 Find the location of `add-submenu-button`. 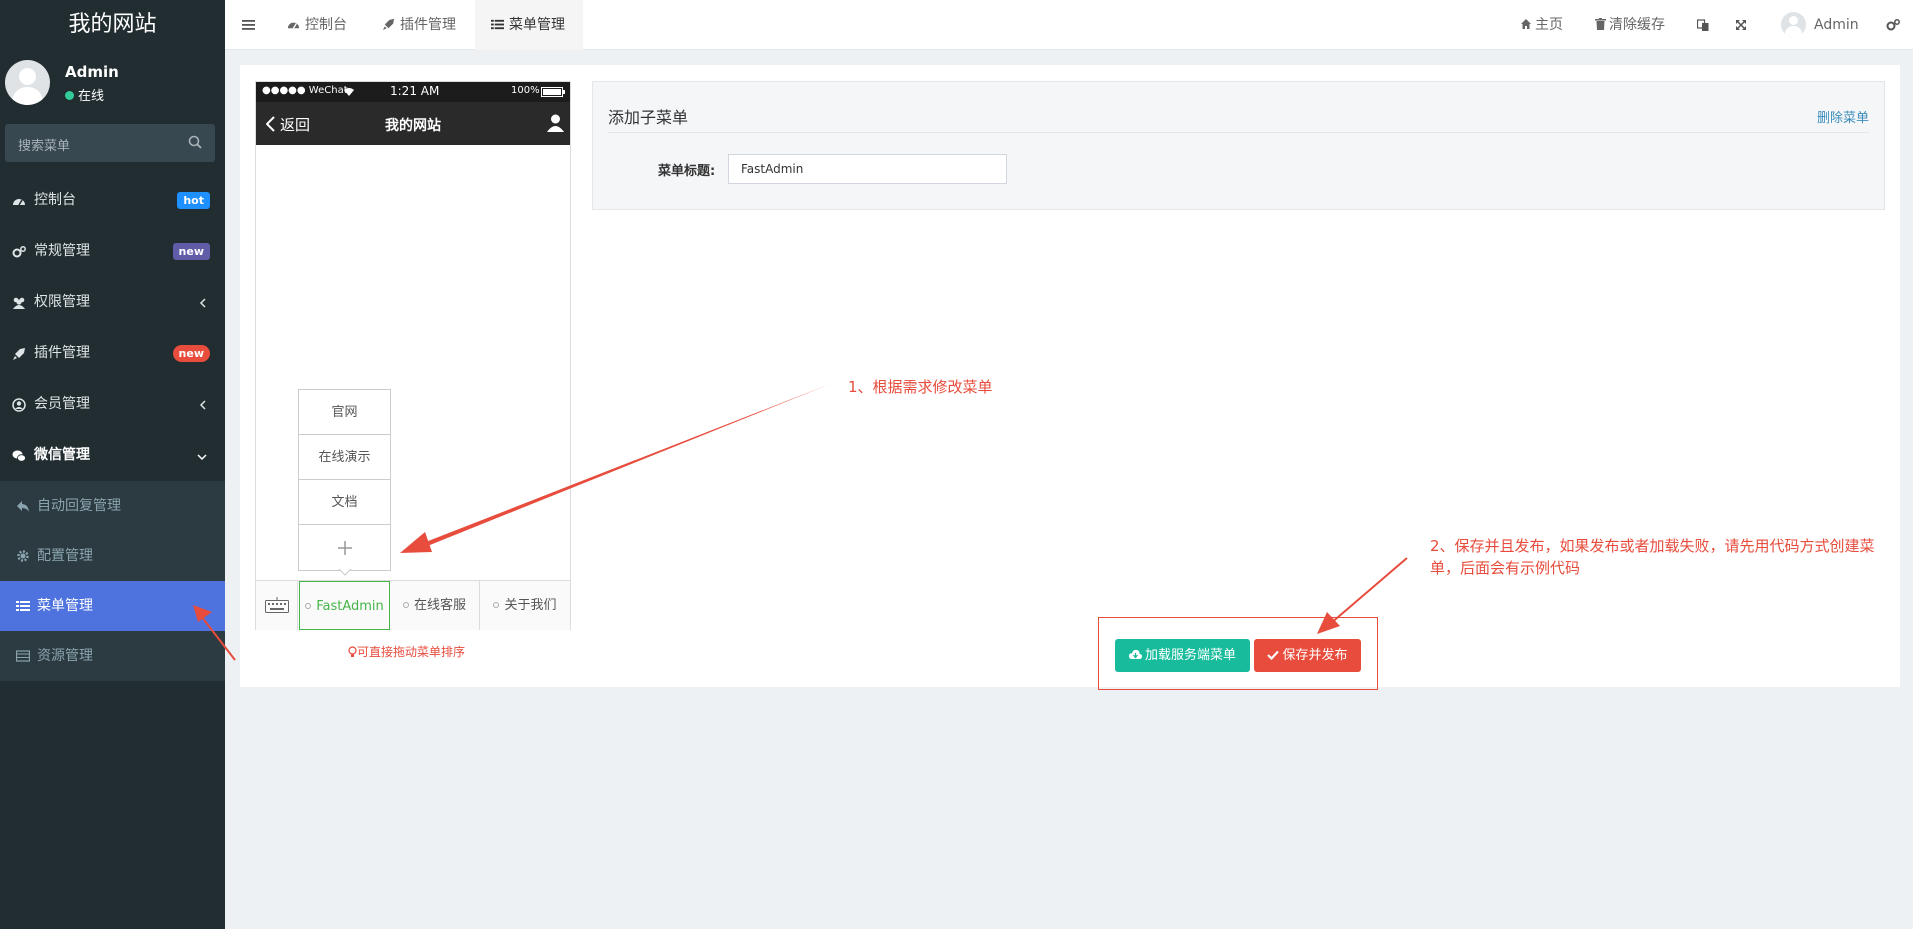

add-submenu-button is located at coordinates (344, 547).